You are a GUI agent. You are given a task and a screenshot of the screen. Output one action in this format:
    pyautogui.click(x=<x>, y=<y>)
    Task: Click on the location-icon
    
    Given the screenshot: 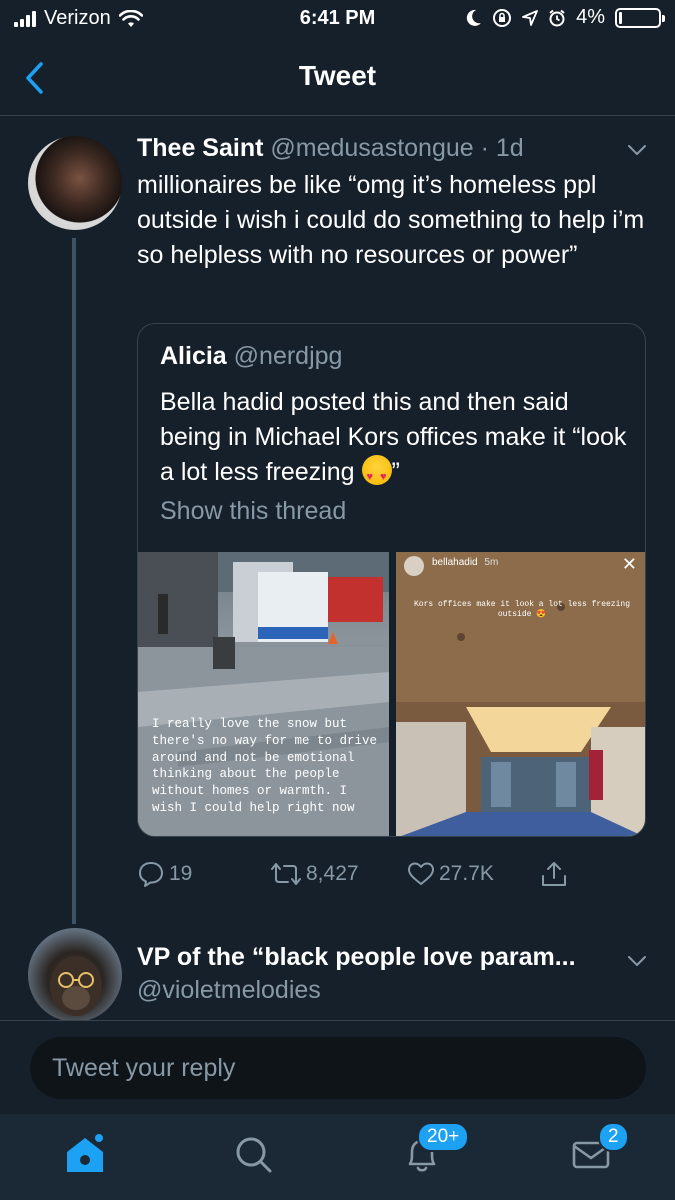 What is the action you would take?
    pyautogui.click(x=530, y=17)
    